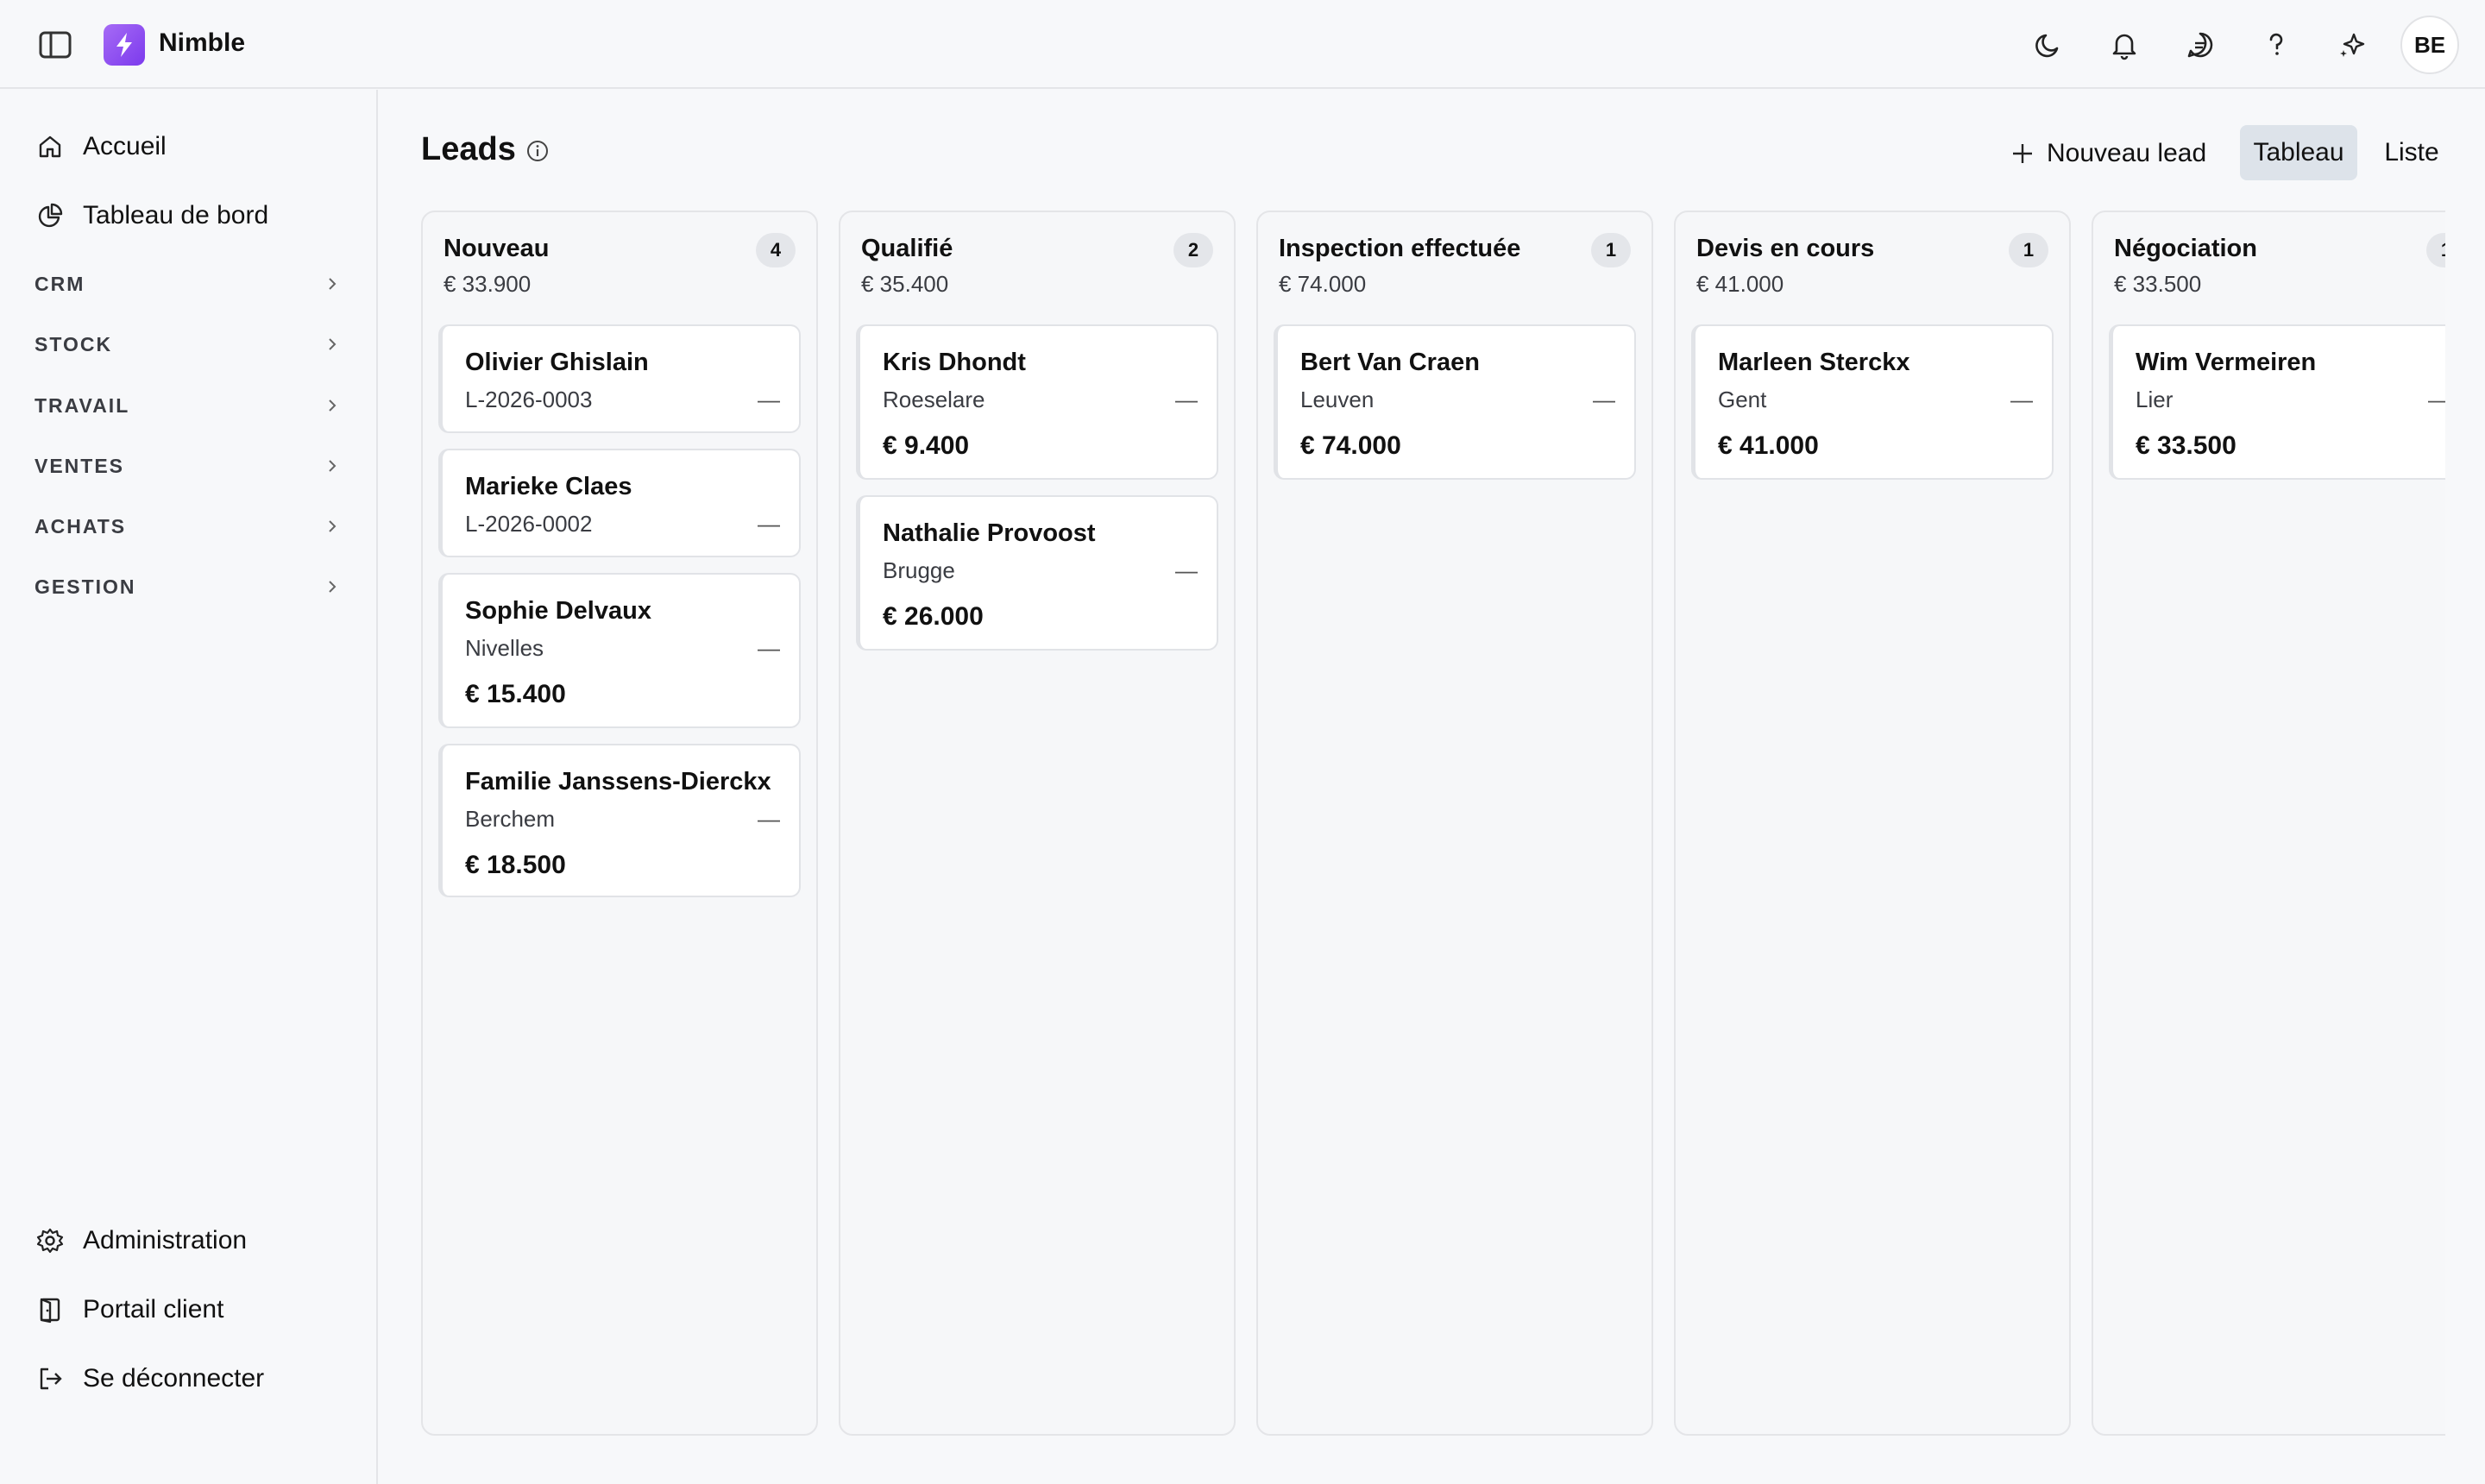  Describe the element at coordinates (1743, 399) in the screenshot. I see `lead-location: Gent` at that location.